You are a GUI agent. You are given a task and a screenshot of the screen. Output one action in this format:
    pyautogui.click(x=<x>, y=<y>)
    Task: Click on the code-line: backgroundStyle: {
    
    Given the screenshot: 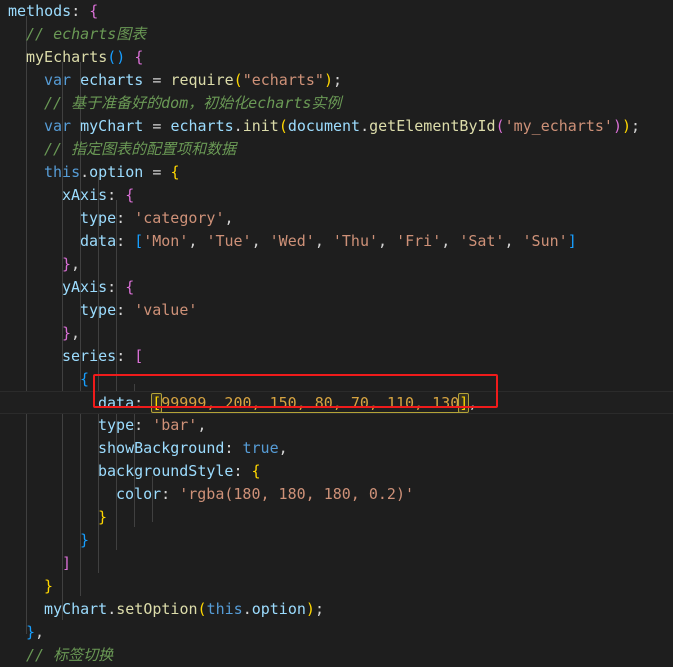 What is the action you would take?
    pyautogui.click(x=336, y=471)
    